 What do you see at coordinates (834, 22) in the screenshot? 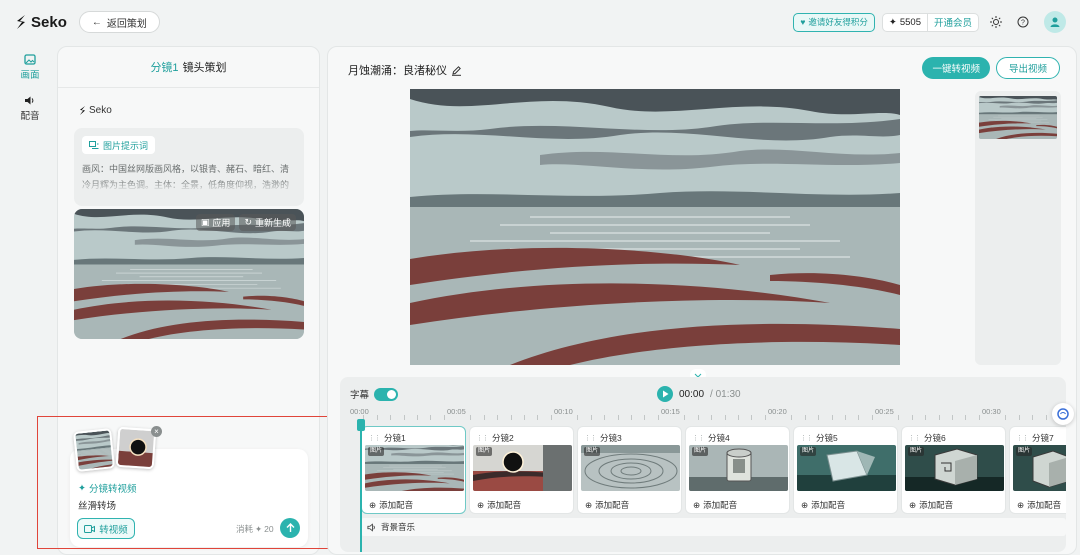
I see `invite-friends-button: ♥ 邀请好友得积分` at bounding box center [834, 22].